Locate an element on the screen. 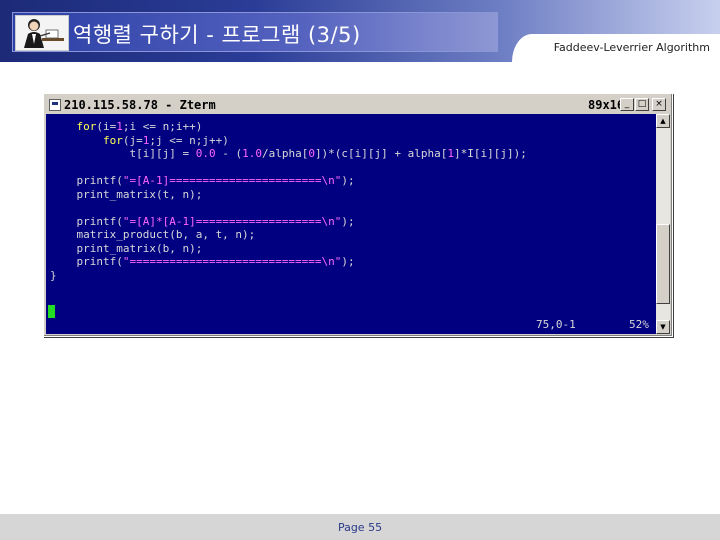 This screenshot has width=720, height=540. page-number: Page 55 is located at coordinates (360, 527).